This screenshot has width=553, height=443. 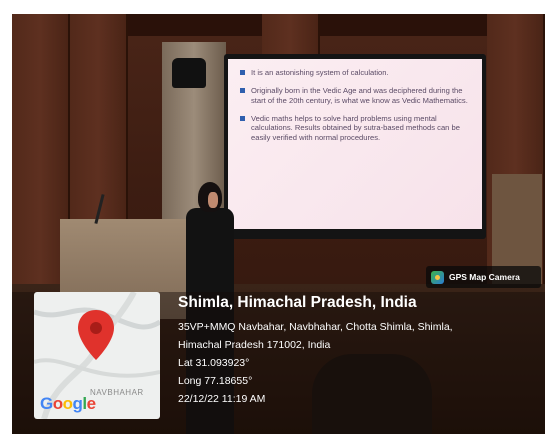 What do you see at coordinates (437, 277) in the screenshot?
I see `gps-camera-icon` at bounding box center [437, 277].